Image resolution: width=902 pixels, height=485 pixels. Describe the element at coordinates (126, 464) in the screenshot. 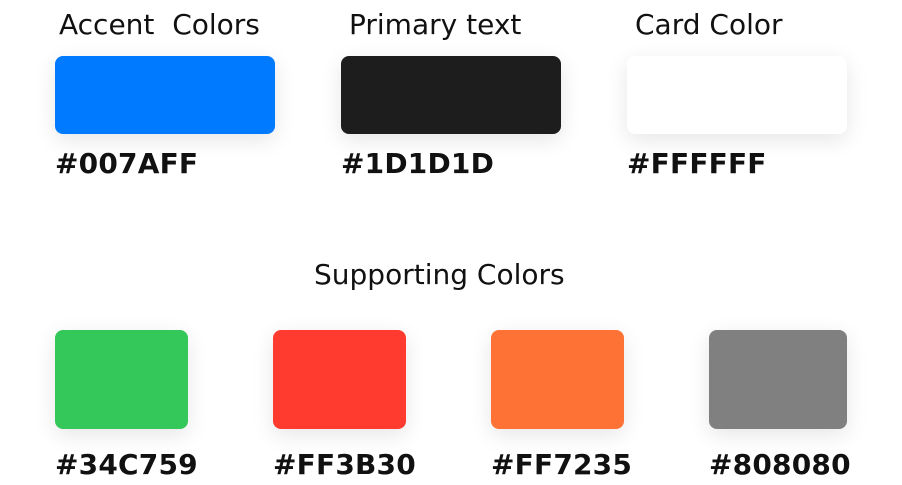

I see `supporting-hex-green: #34C759` at that location.